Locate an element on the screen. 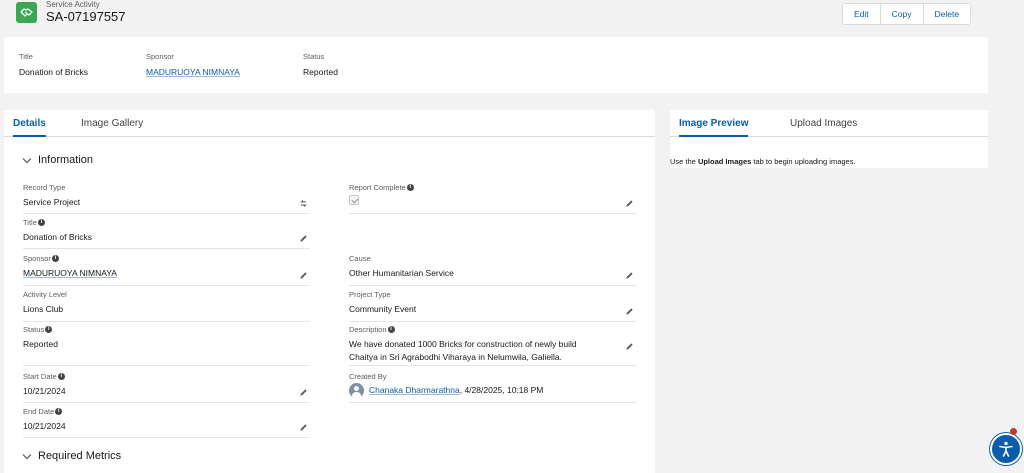 The height and width of the screenshot is (473, 1024). action-button-group: Edit Copy Delete is located at coordinates (907, 14).